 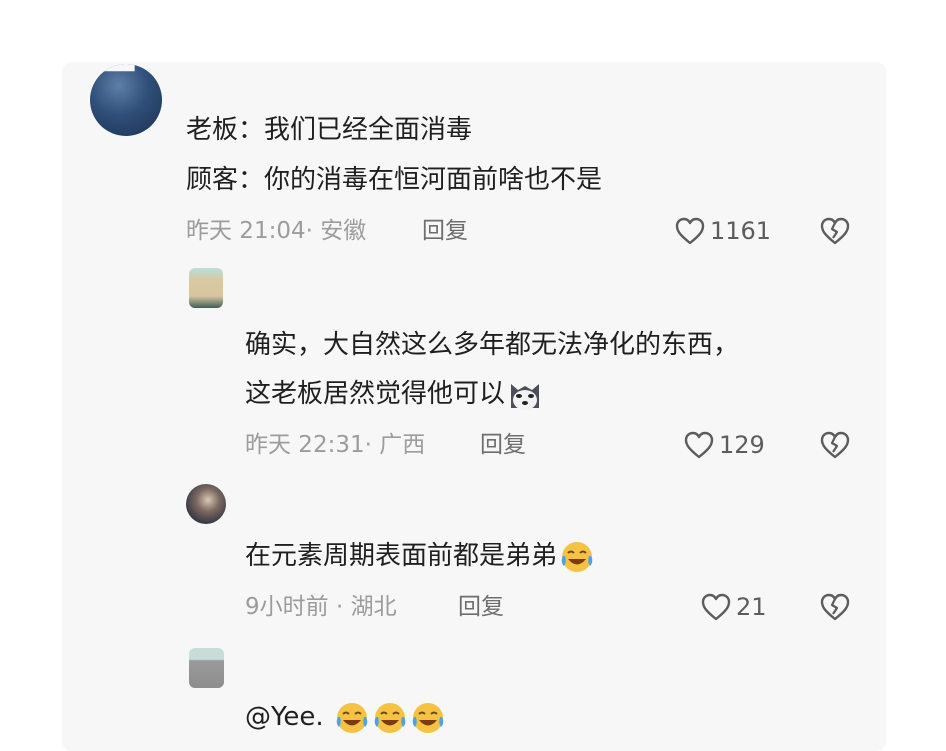 I want to click on comment-text: 确实，大自然这么多年都无法净化的东西，, so click(x=492, y=345).